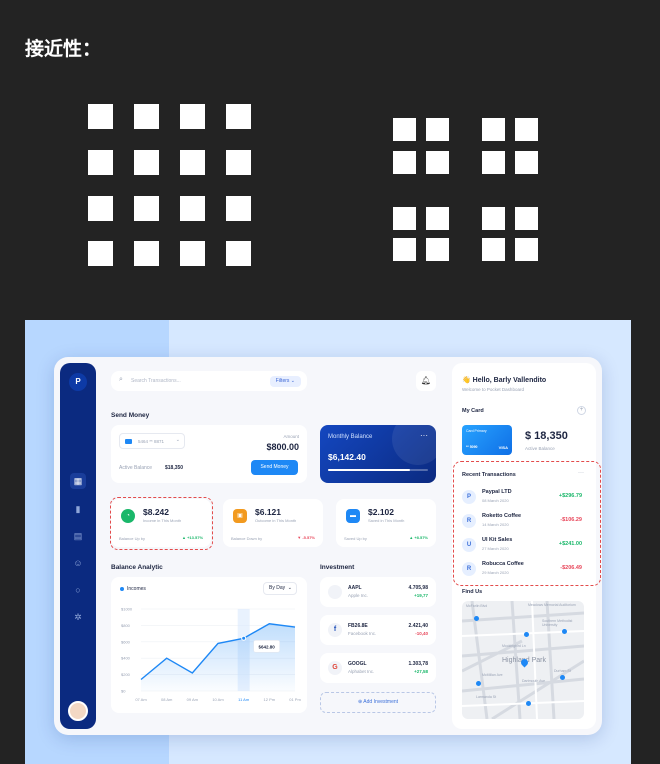  Describe the element at coordinates (218, 699) in the screenshot. I see `x-tick-label: 10 Am` at that location.